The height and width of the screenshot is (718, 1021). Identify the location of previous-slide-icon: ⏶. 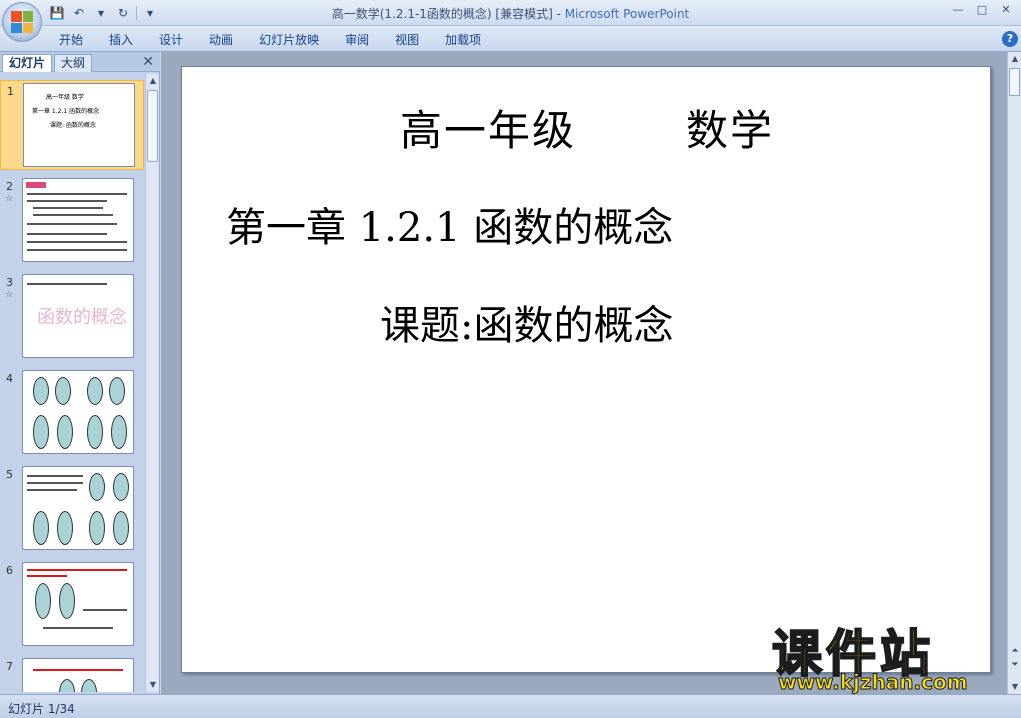
(1014, 651).